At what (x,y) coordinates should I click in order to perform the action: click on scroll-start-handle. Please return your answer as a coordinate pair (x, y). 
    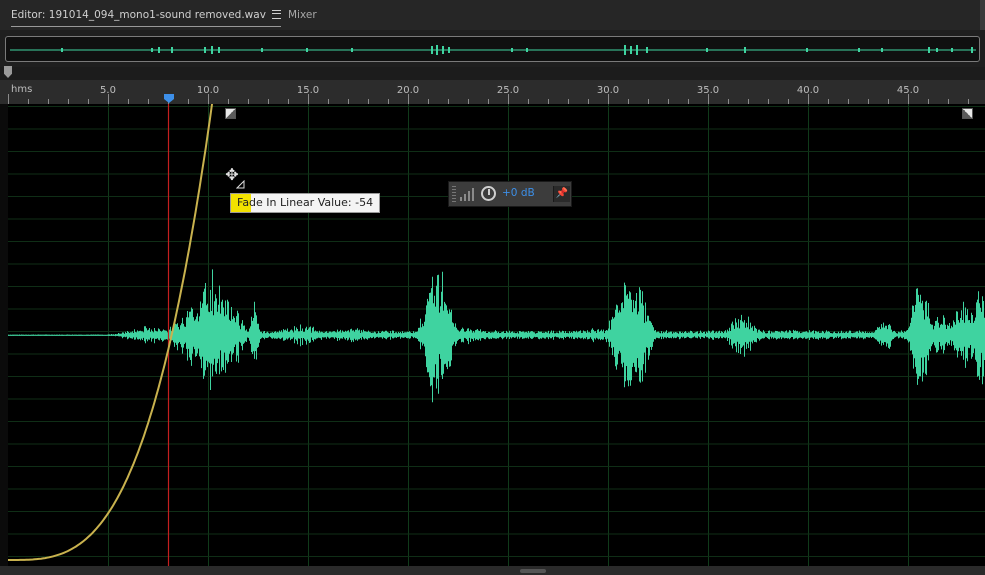
    Looking at the image, I should click on (8, 72).